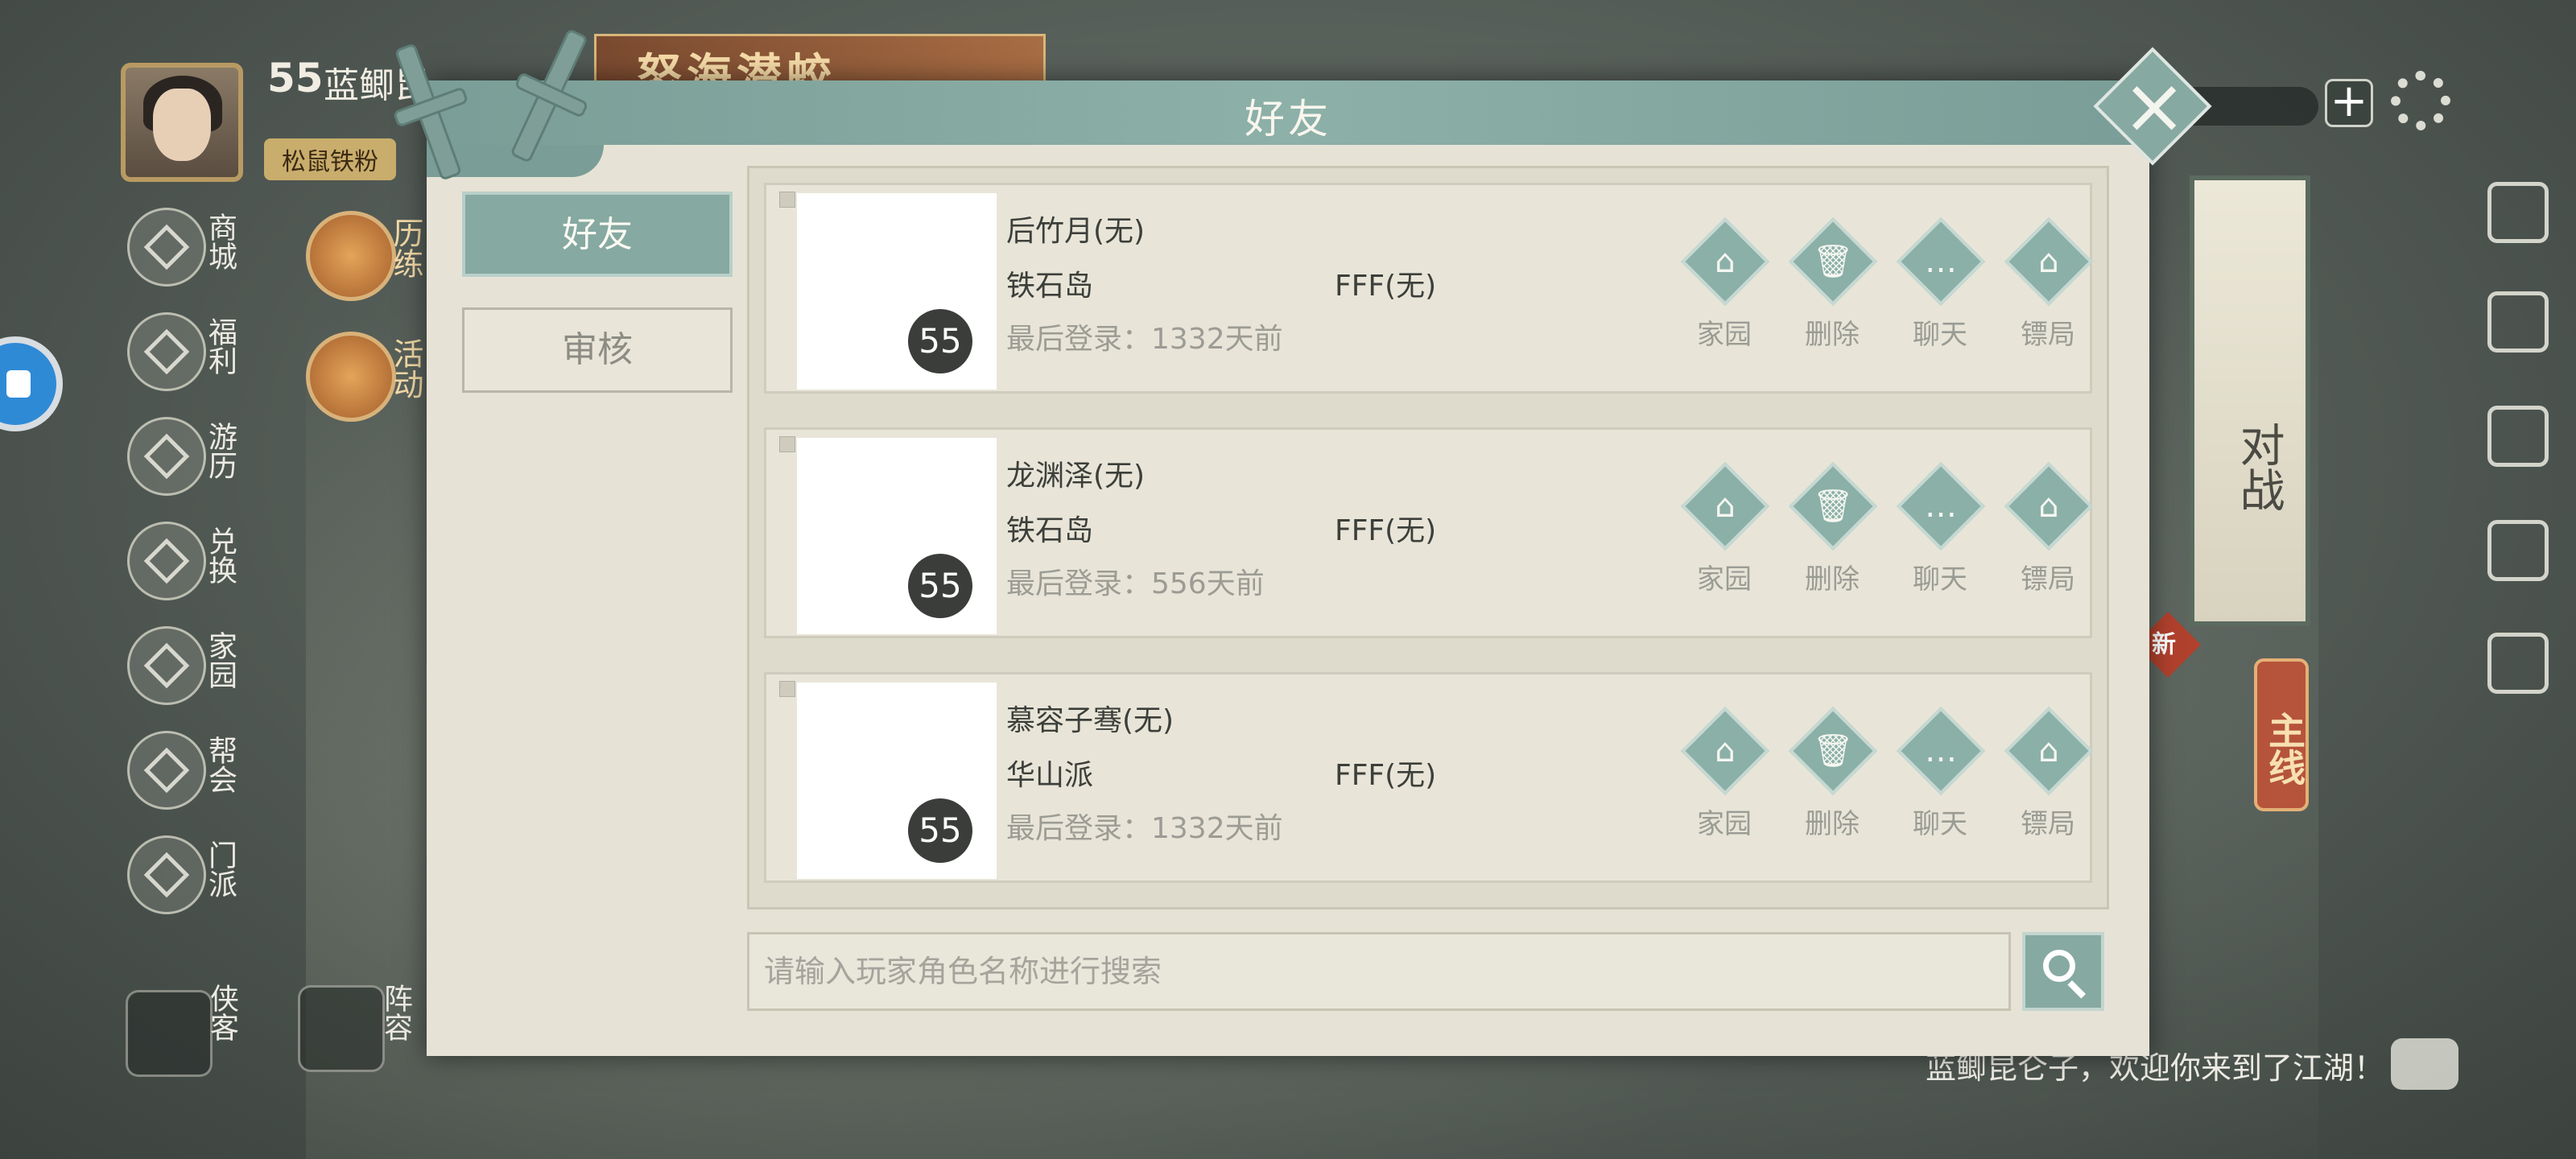 This screenshot has width=2576, height=1159. What do you see at coordinates (1090, 720) in the screenshot?
I see `friend-name: 慕容子骞(无)` at bounding box center [1090, 720].